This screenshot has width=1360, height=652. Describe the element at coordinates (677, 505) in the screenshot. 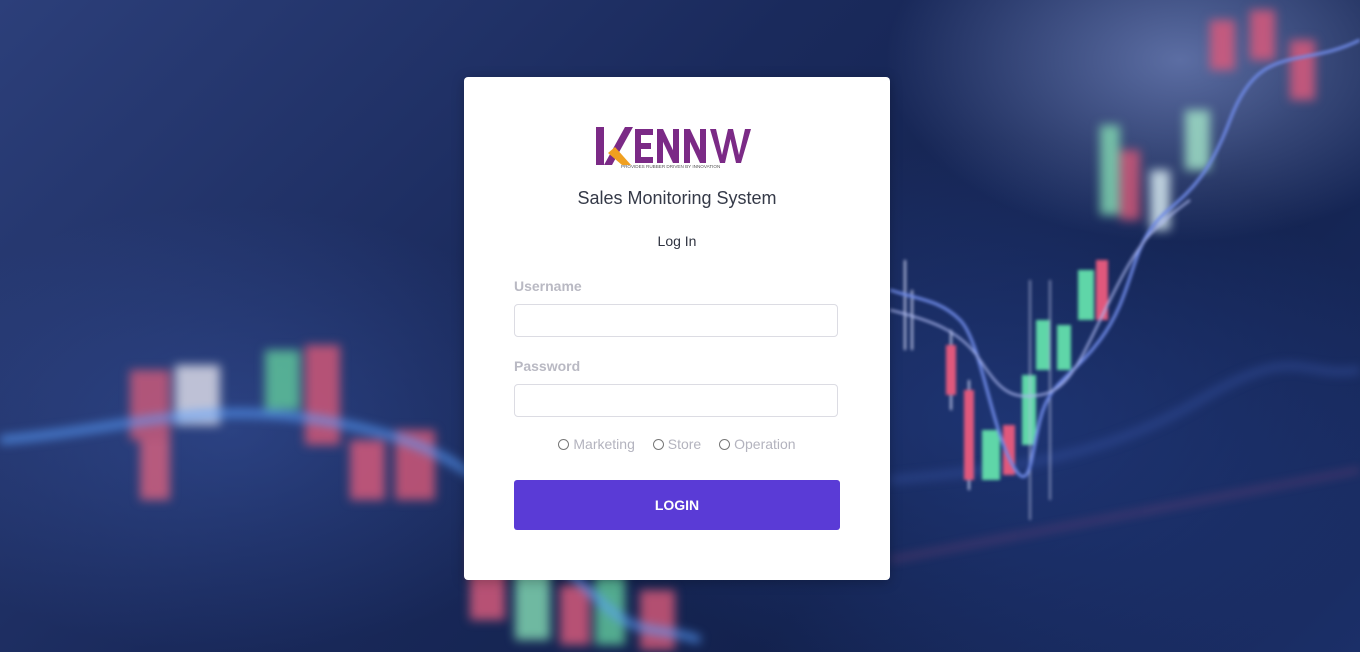

I see `login-button: LOGIN` at that location.